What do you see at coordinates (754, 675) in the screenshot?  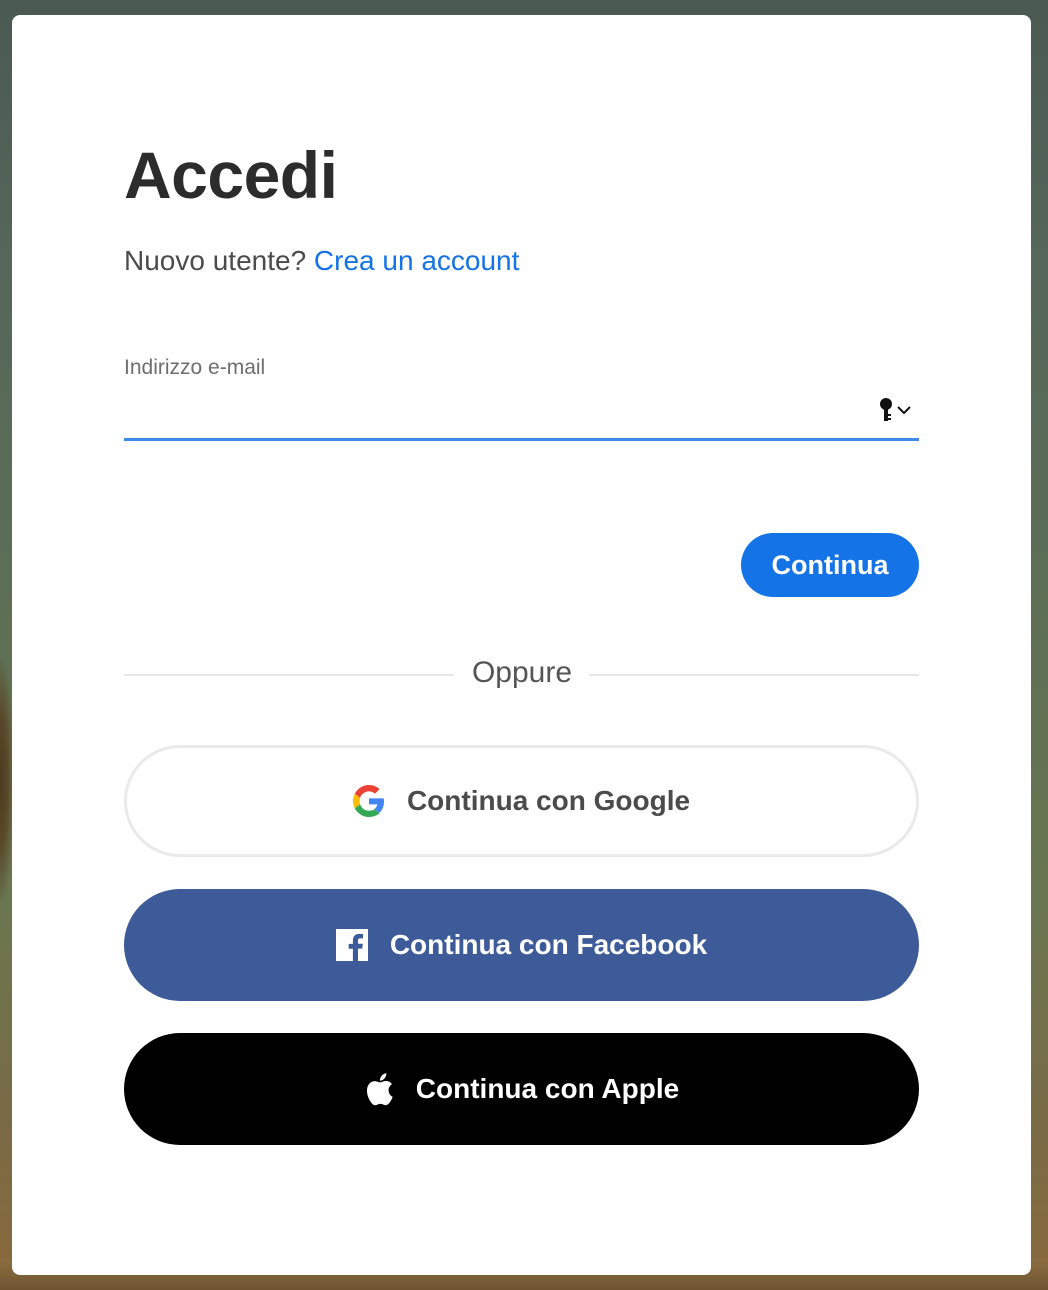 I see `divider-right` at bounding box center [754, 675].